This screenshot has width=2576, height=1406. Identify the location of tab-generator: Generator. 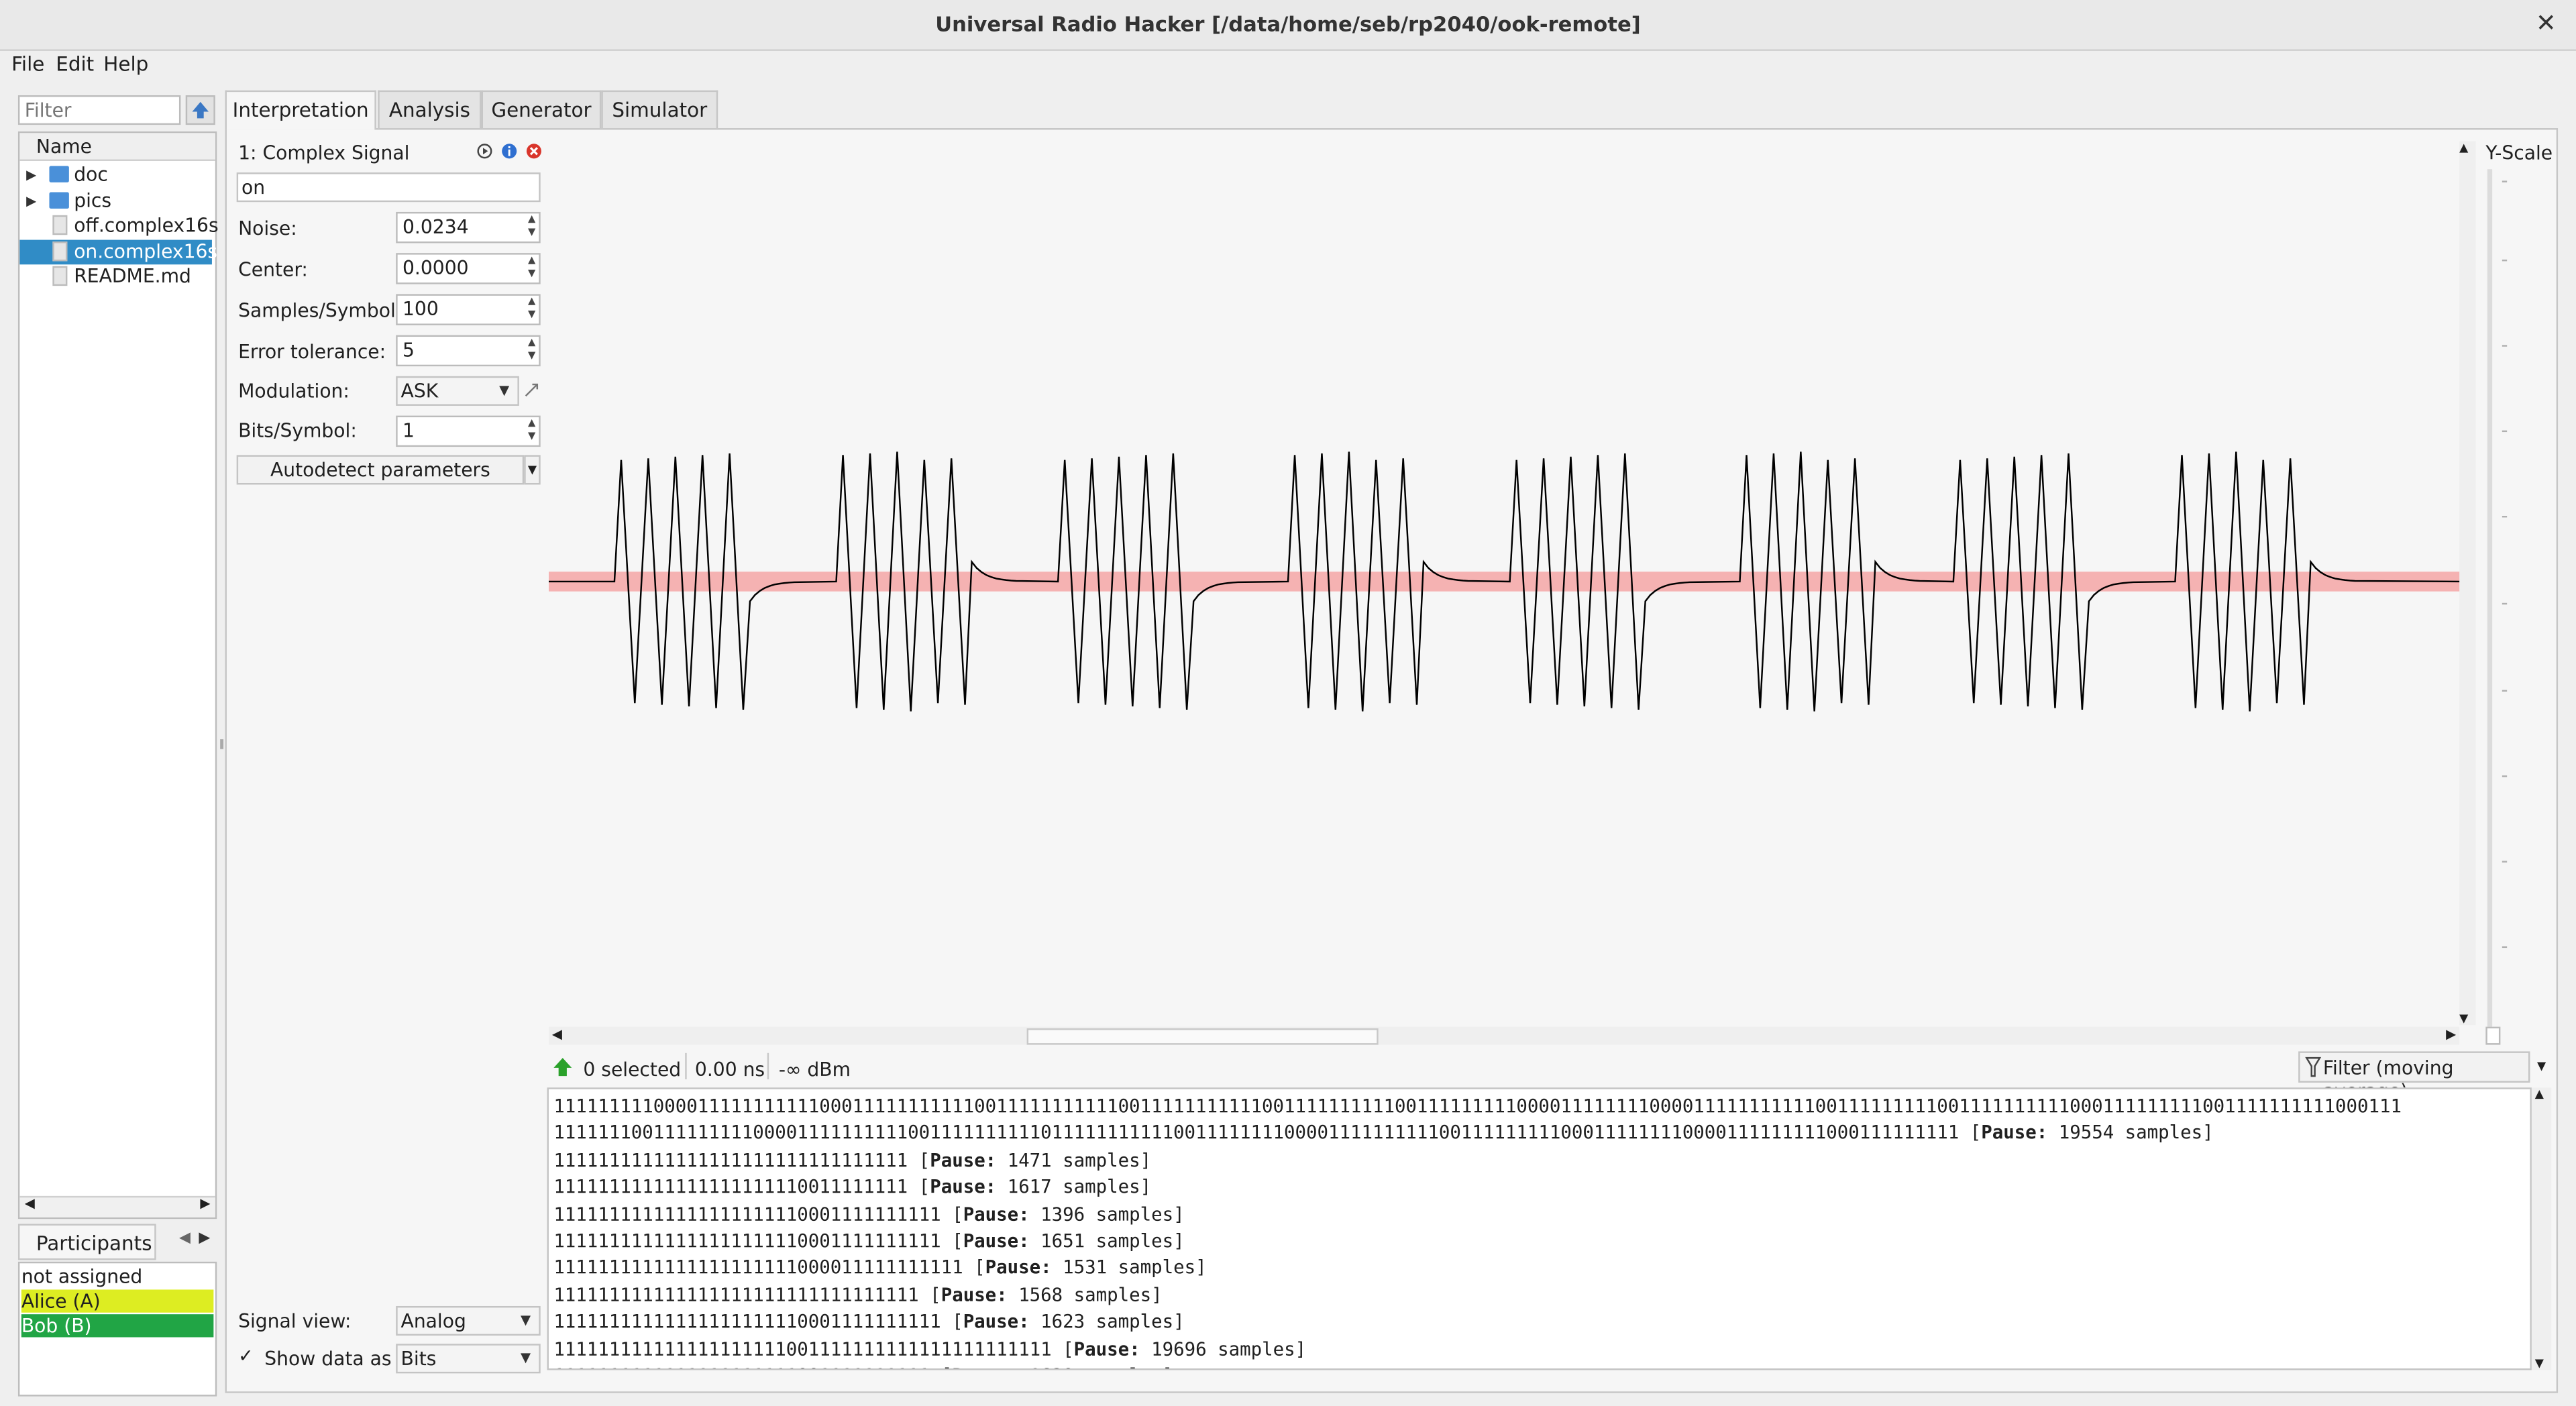
(541, 109).